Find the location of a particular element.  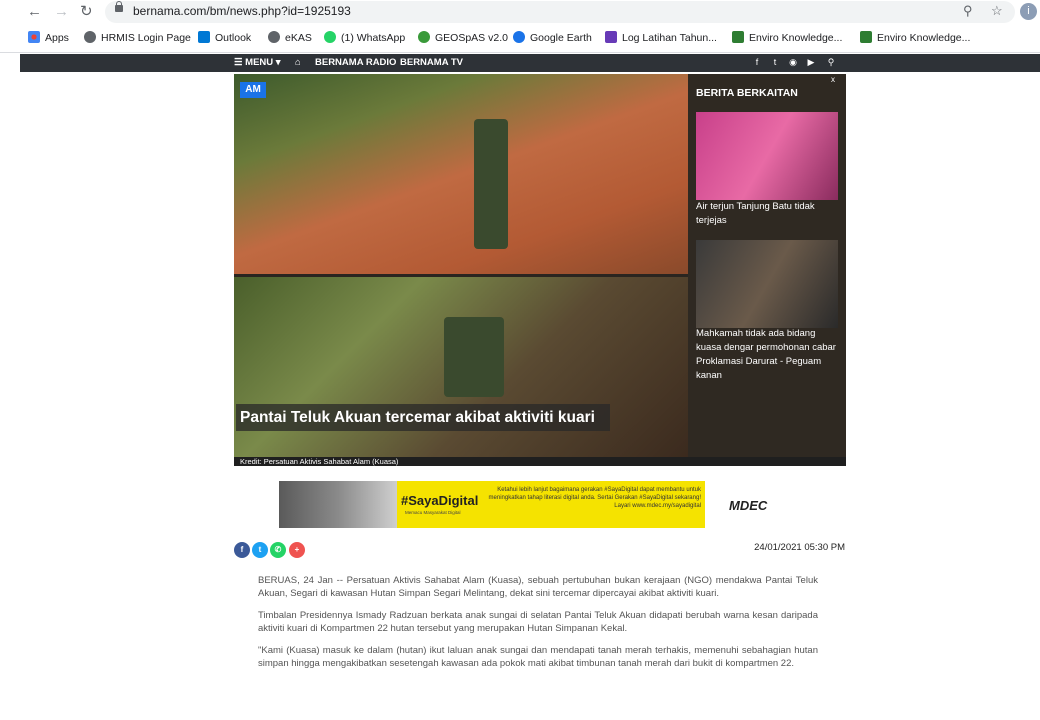

reload-icon: ↻ is located at coordinates (86, 12).